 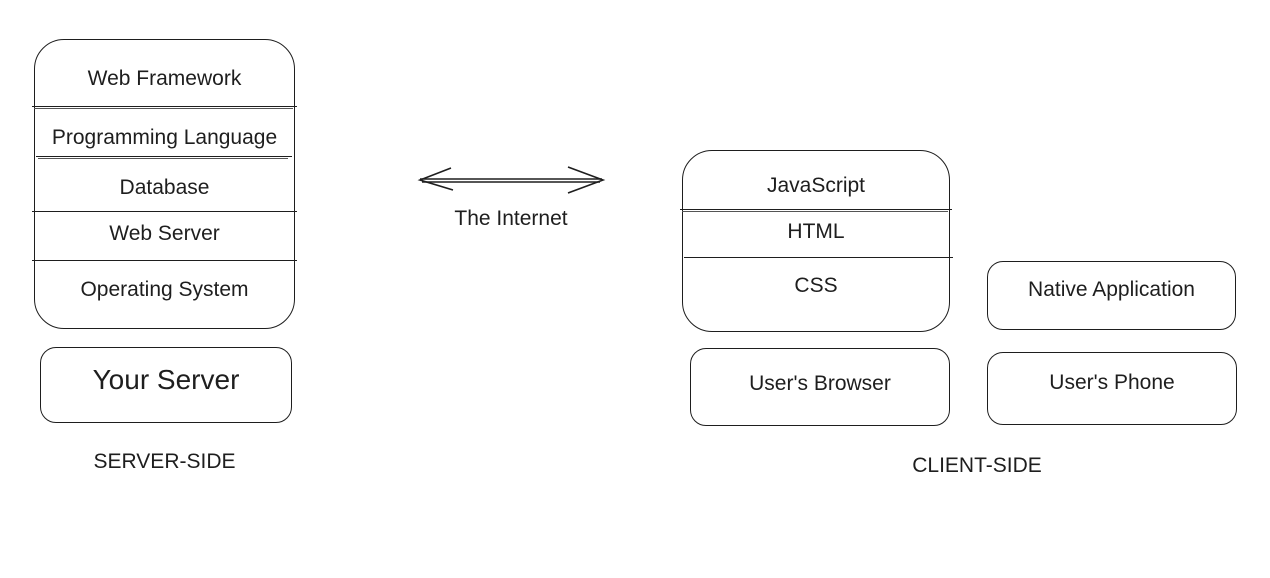 What do you see at coordinates (164, 233) in the screenshot?
I see `stack-layer-web-server: Web Server` at bounding box center [164, 233].